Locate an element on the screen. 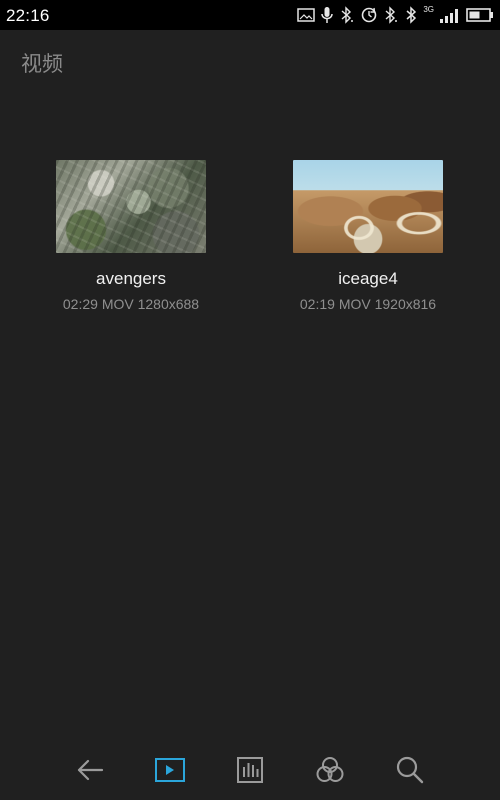 The width and height of the screenshot is (500, 800). effects-circles-icon is located at coordinates (330, 769).